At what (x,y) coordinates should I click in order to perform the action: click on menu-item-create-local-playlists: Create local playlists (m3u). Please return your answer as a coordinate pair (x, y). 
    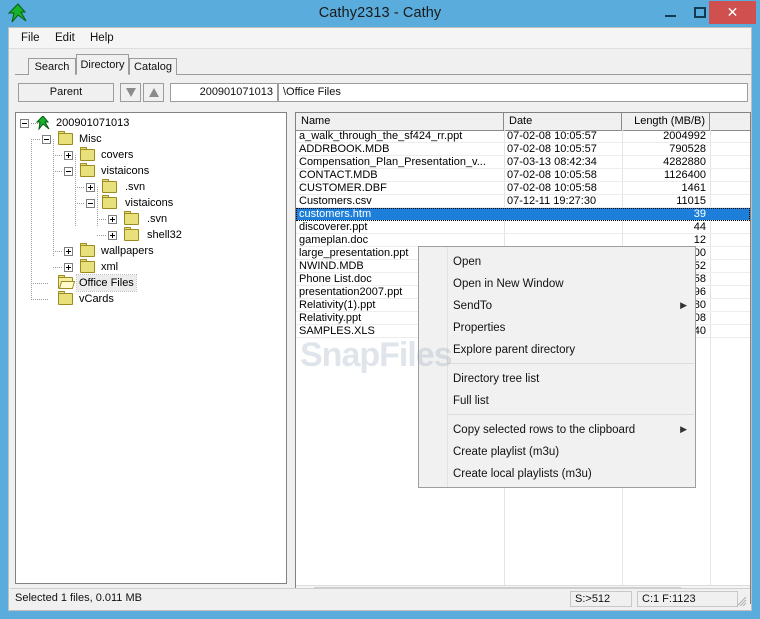
    Looking at the image, I should click on (557, 474).